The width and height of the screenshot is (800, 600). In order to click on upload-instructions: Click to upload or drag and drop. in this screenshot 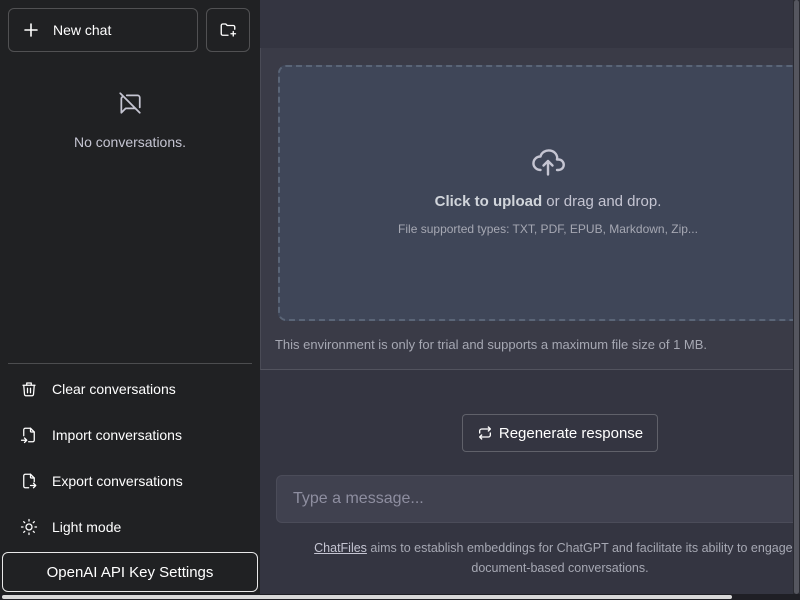, I will do `click(548, 201)`.